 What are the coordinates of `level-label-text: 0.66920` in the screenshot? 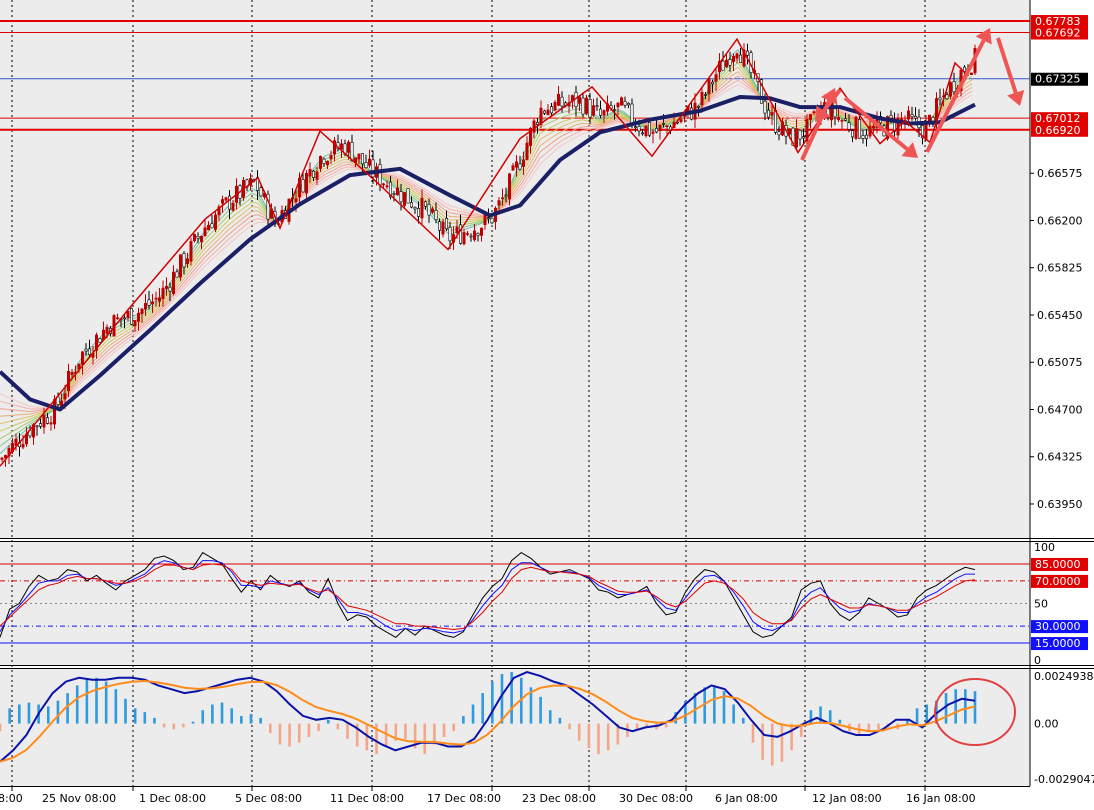 It's located at (1058, 130).